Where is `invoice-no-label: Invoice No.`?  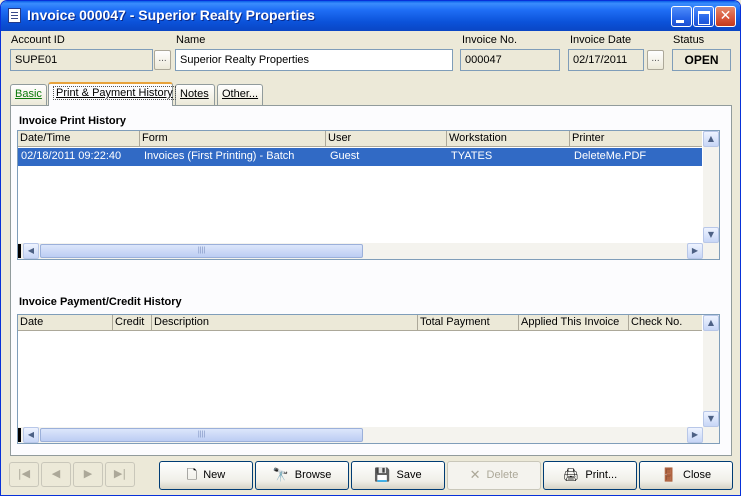 invoice-no-label: Invoice No. is located at coordinates (490, 40).